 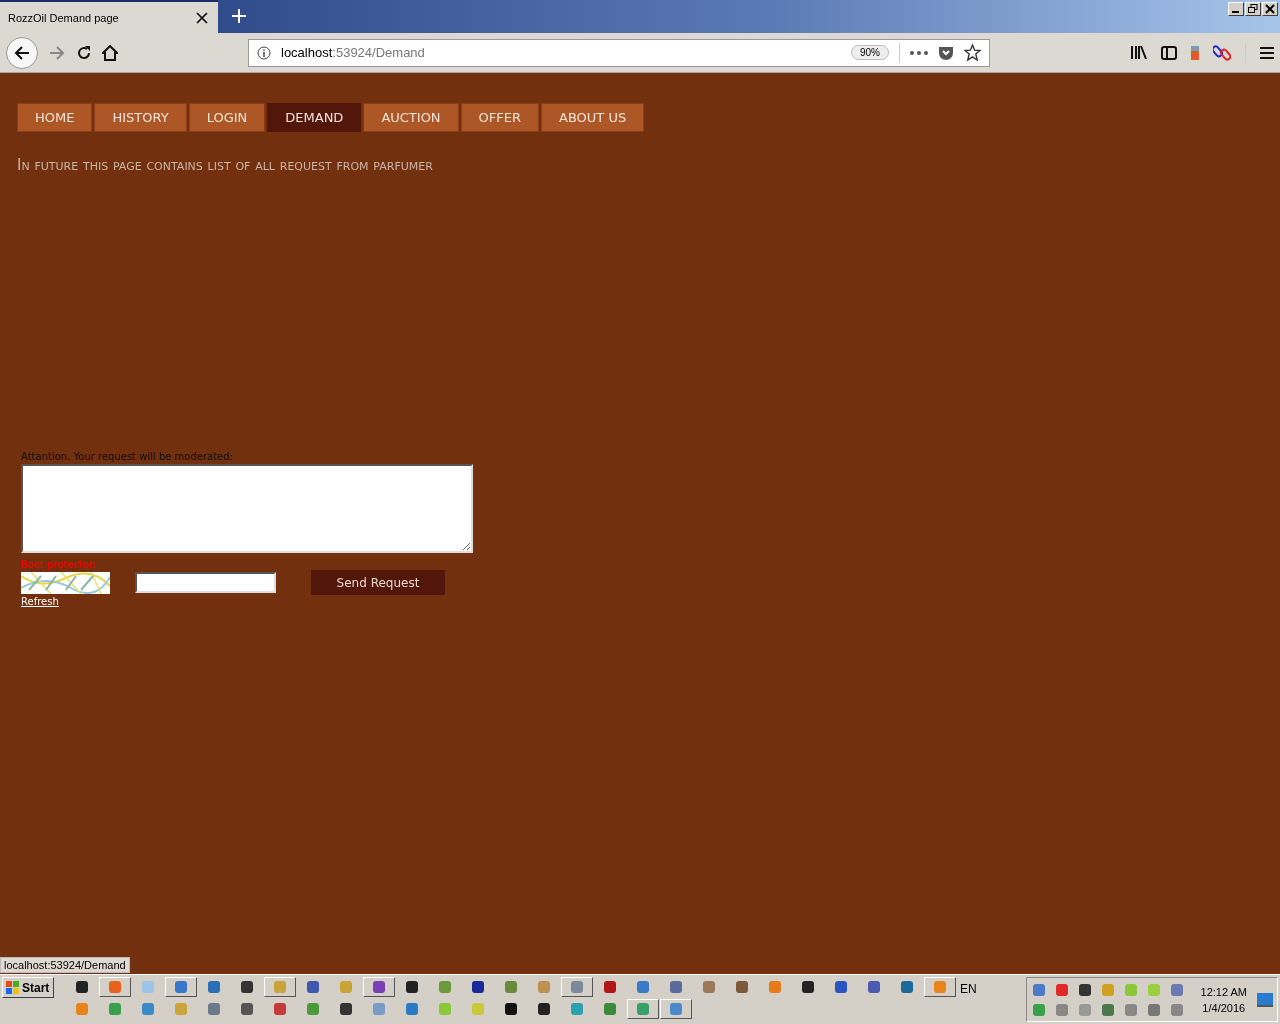 I want to click on library-icon, so click(x=1138, y=52).